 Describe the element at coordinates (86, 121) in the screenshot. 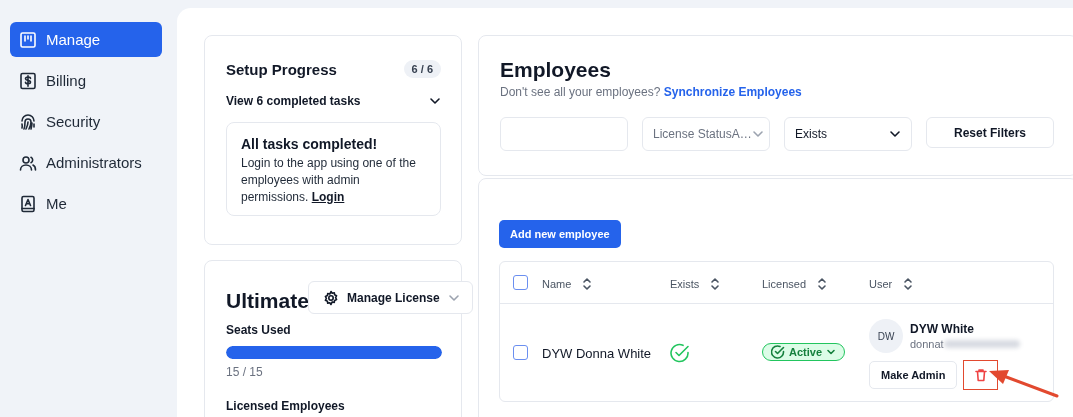

I see `sidebar-item: Security` at that location.